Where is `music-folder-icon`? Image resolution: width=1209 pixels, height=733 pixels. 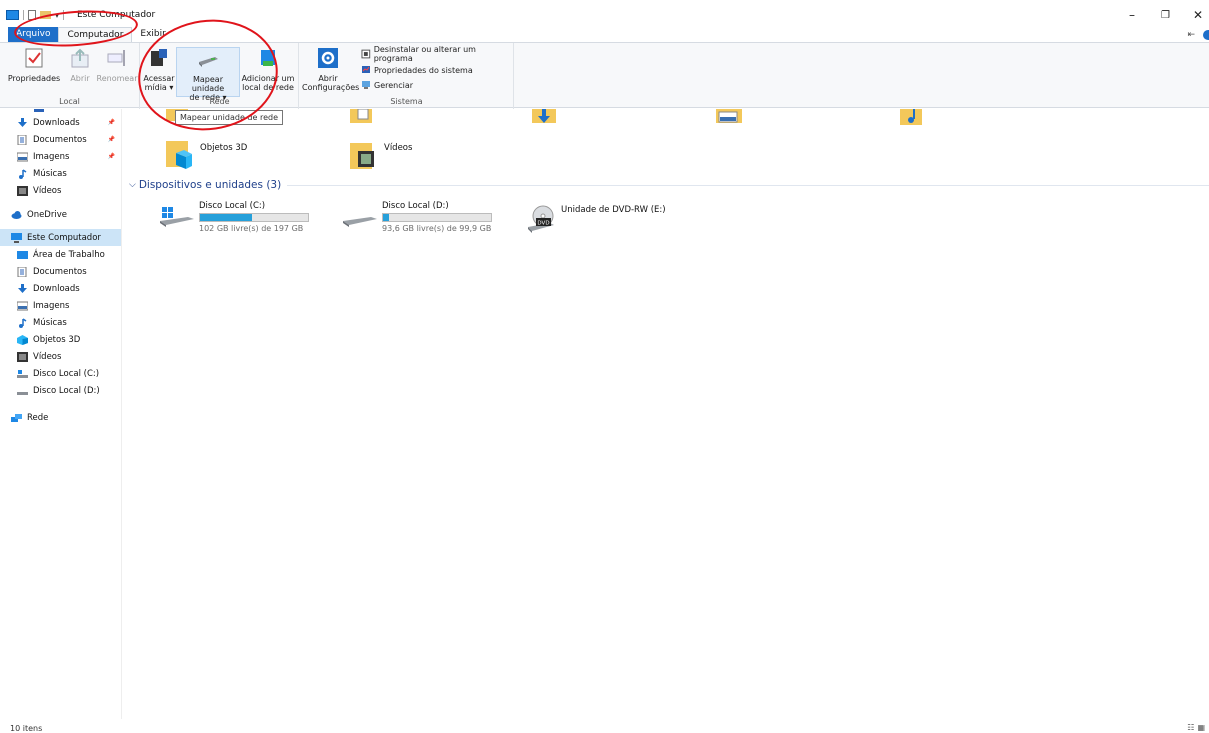 music-folder-icon is located at coordinates (911, 117).